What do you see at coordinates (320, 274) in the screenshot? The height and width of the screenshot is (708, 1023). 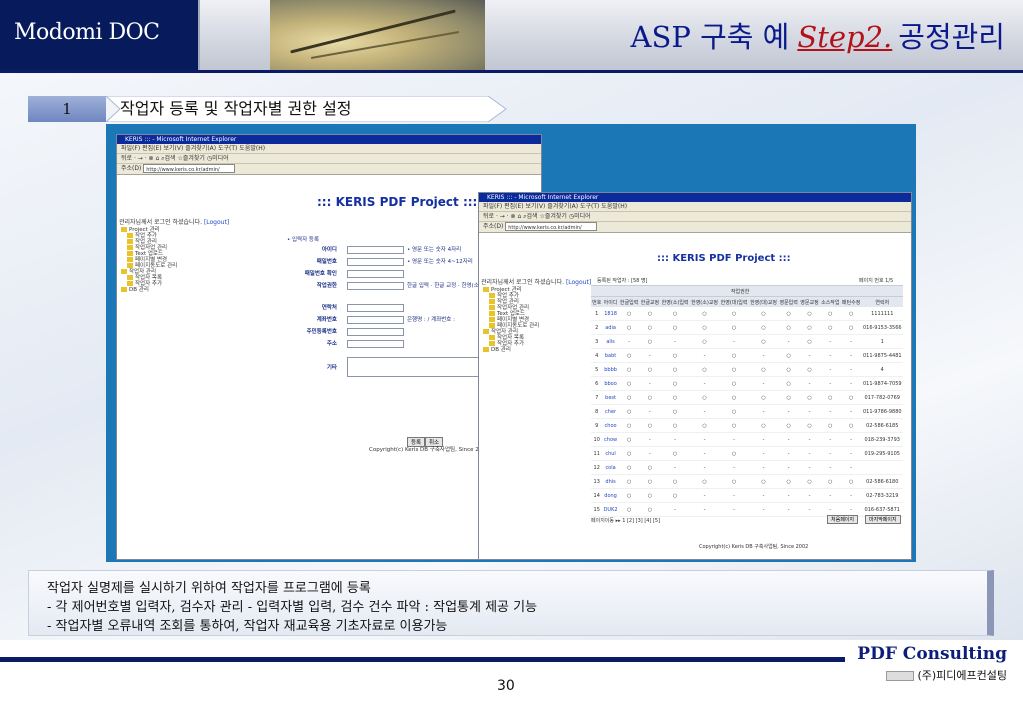 I see `form-label: 패밀번호 확인` at bounding box center [320, 274].